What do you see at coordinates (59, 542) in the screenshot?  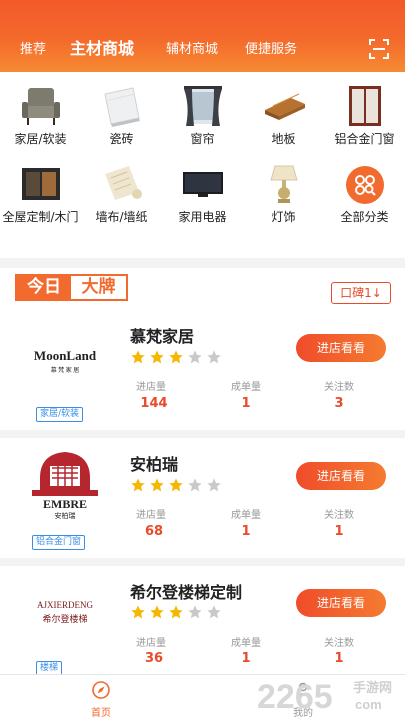 I see `store-category-tag: 铝合金门窗` at bounding box center [59, 542].